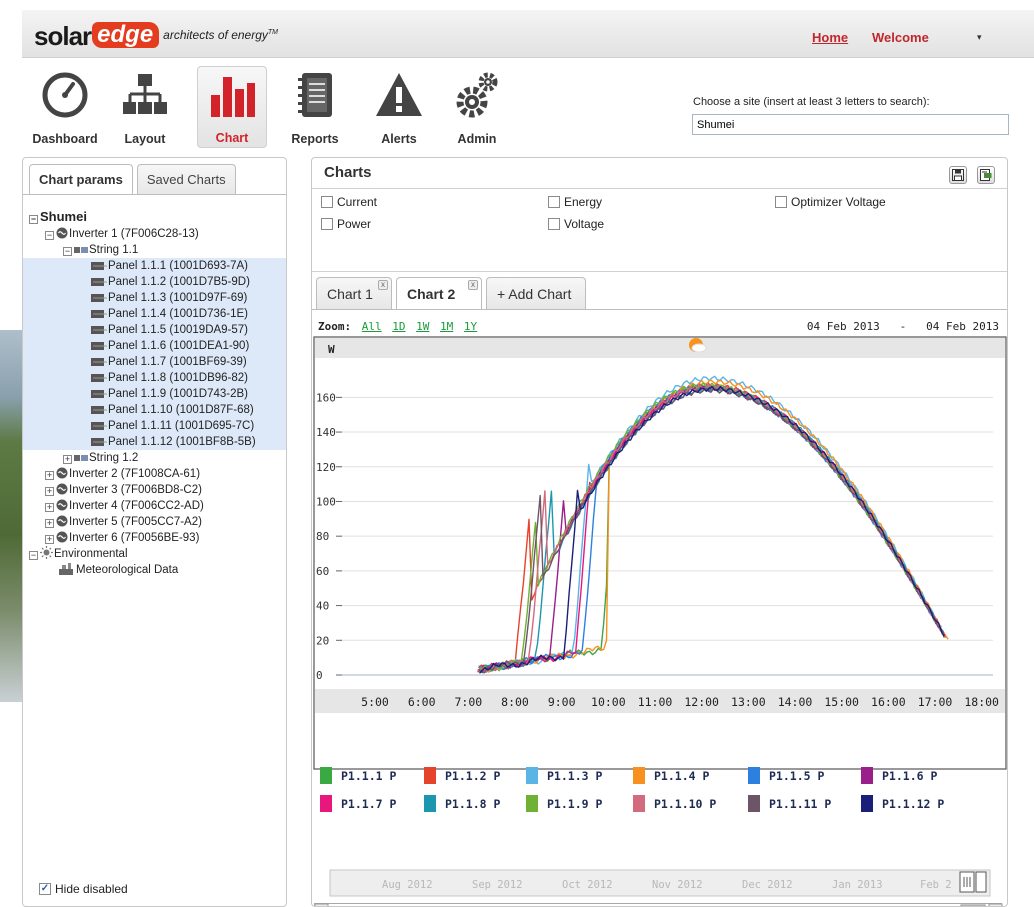  What do you see at coordinates (470, 326) in the screenshot?
I see `zoom-1y: 1Y` at bounding box center [470, 326].